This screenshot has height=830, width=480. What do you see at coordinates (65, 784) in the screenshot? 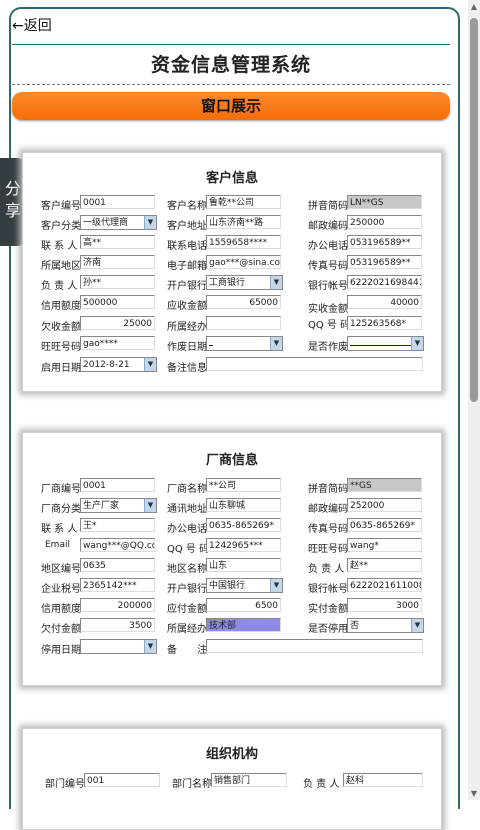
I see `field-label: 部门编号` at bounding box center [65, 784].